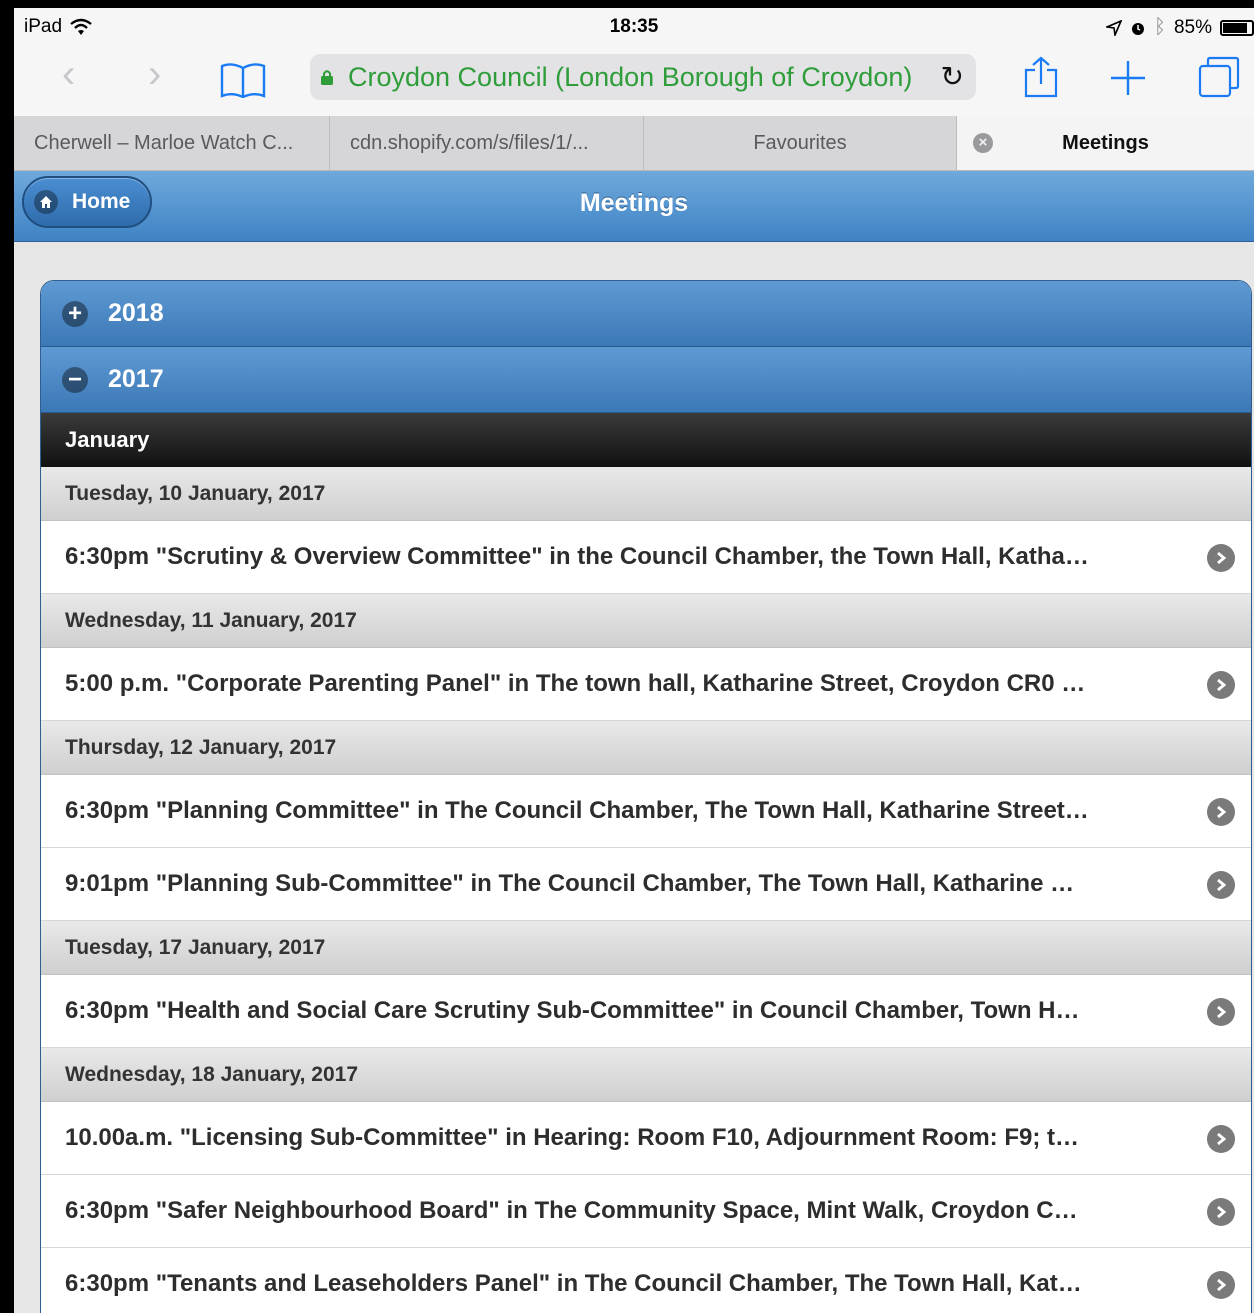 The image size is (1254, 1313). I want to click on lock-icon, so click(327, 77).